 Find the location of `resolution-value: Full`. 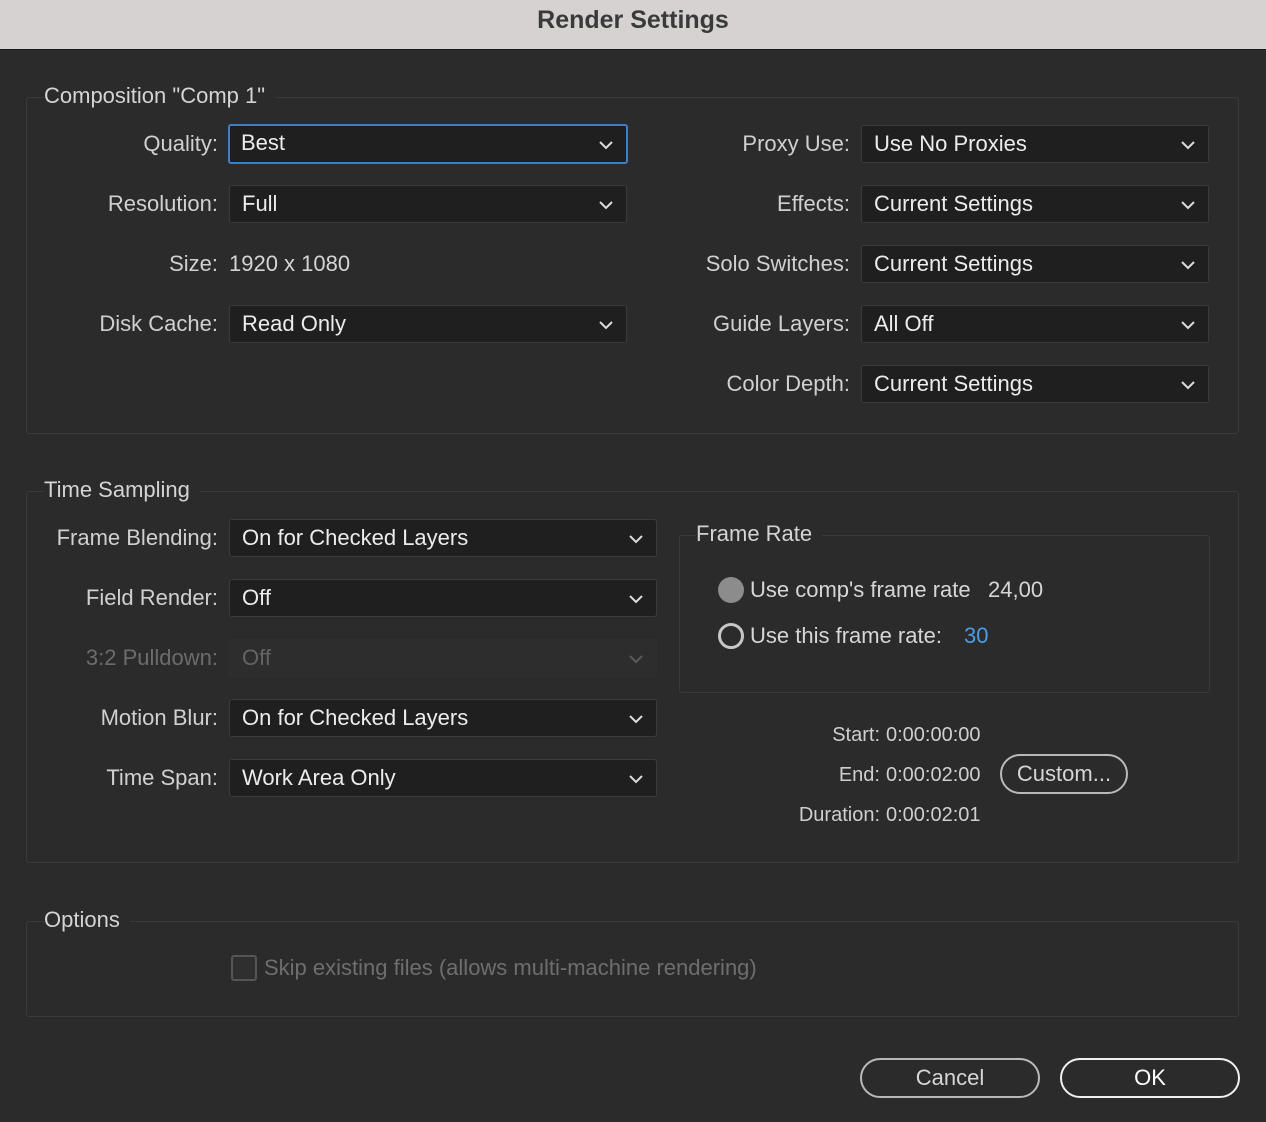

resolution-value: Full is located at coordinates (260, 203).